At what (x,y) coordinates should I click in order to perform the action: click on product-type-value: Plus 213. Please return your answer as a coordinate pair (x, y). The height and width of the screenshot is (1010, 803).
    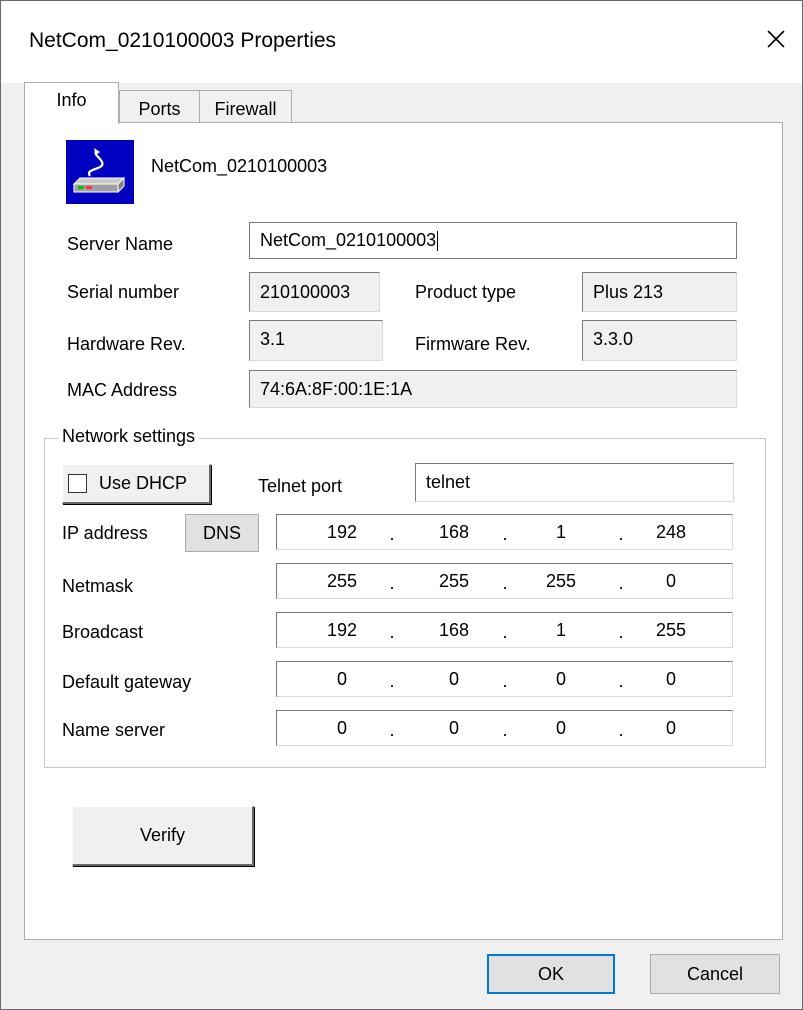
    Looking at the image, I should click on (628, 291).